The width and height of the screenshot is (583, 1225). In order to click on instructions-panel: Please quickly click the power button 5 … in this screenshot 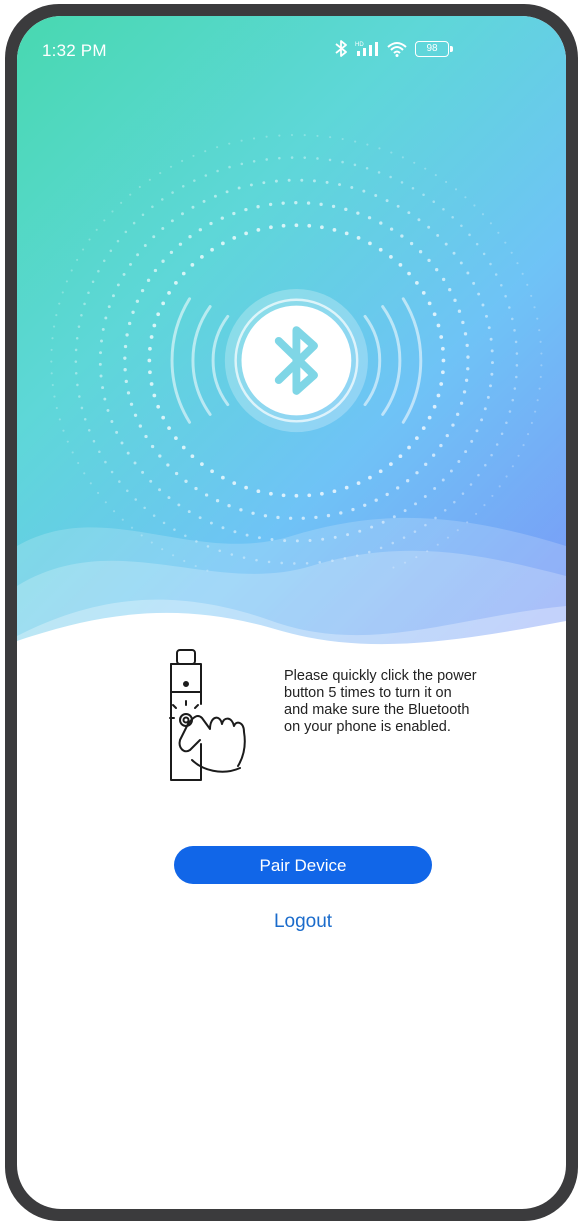, I will do `click(322, 714)`.